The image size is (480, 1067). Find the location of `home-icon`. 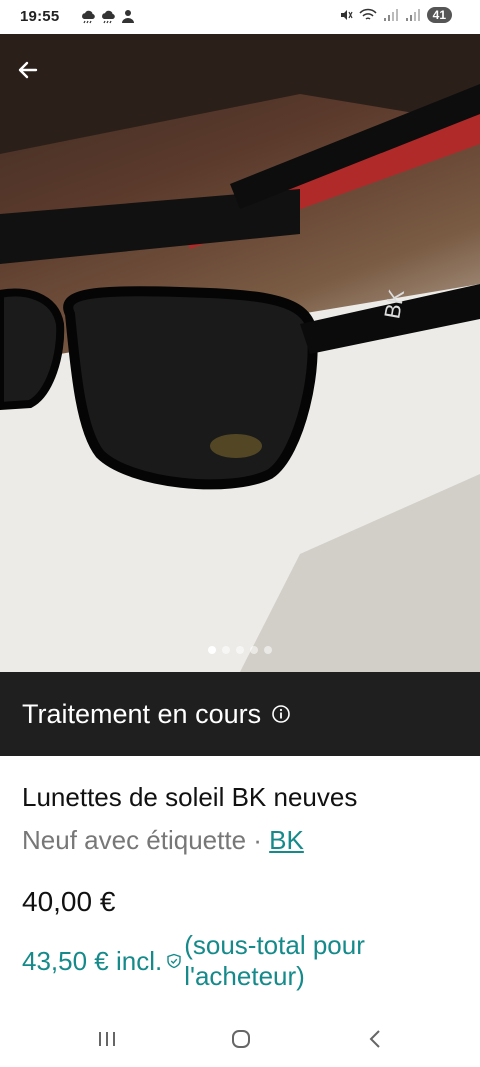

home-icon is located at coordinates (241, 1039).